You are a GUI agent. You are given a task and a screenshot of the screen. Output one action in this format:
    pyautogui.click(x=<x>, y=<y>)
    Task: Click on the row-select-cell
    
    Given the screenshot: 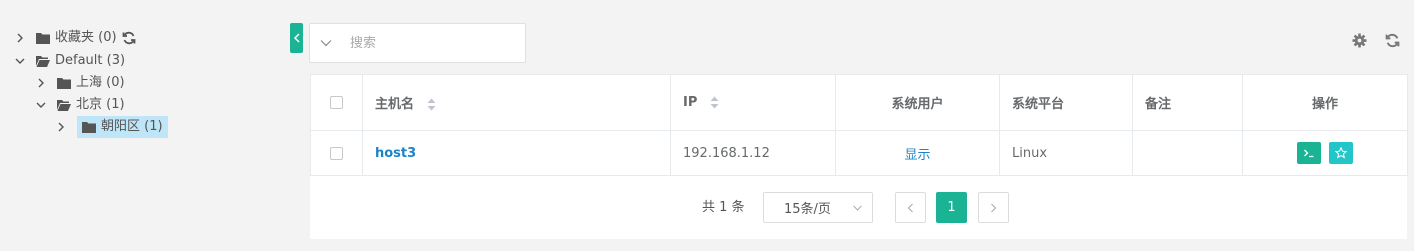 What is the action you would take?
    pyautogui.click(x=336, y=153)
    